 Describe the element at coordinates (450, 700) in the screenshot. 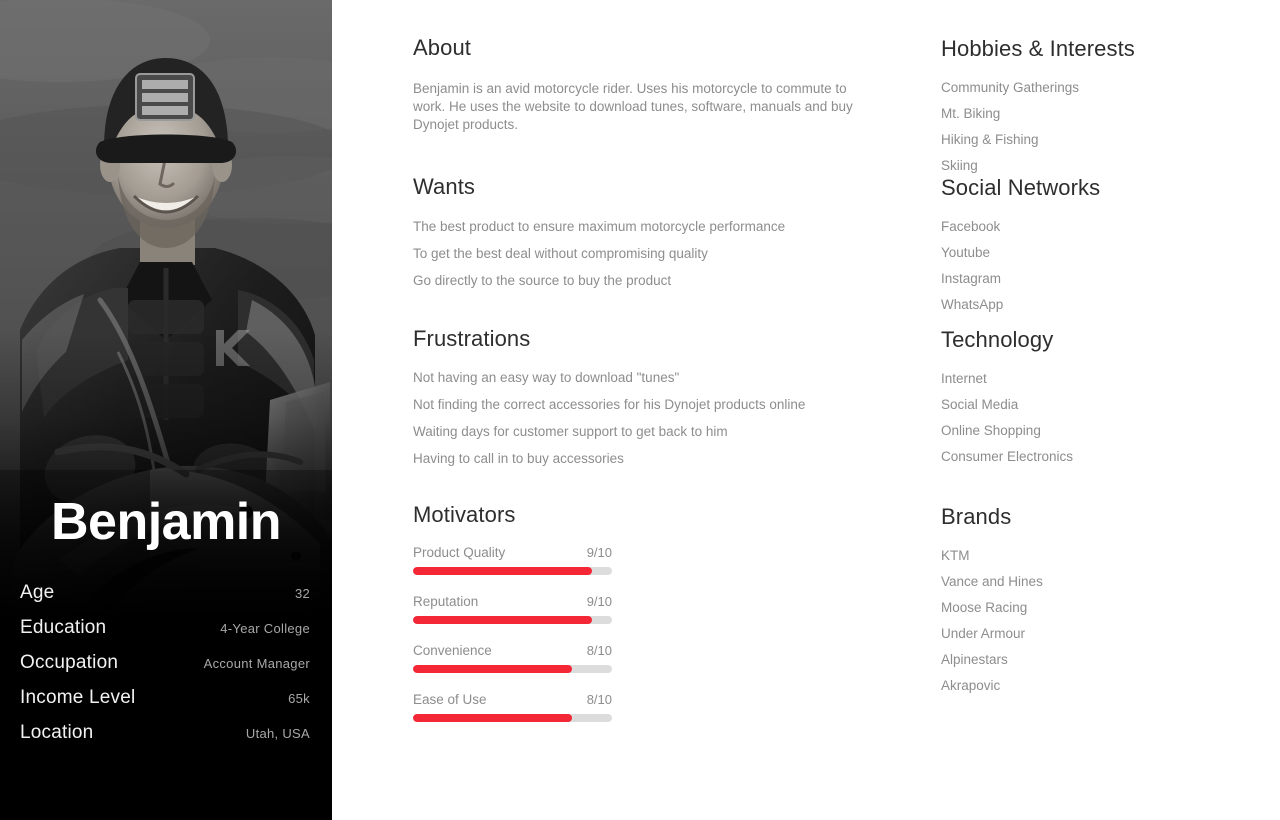

I see `motivator-label: Ease of Use` at that location.